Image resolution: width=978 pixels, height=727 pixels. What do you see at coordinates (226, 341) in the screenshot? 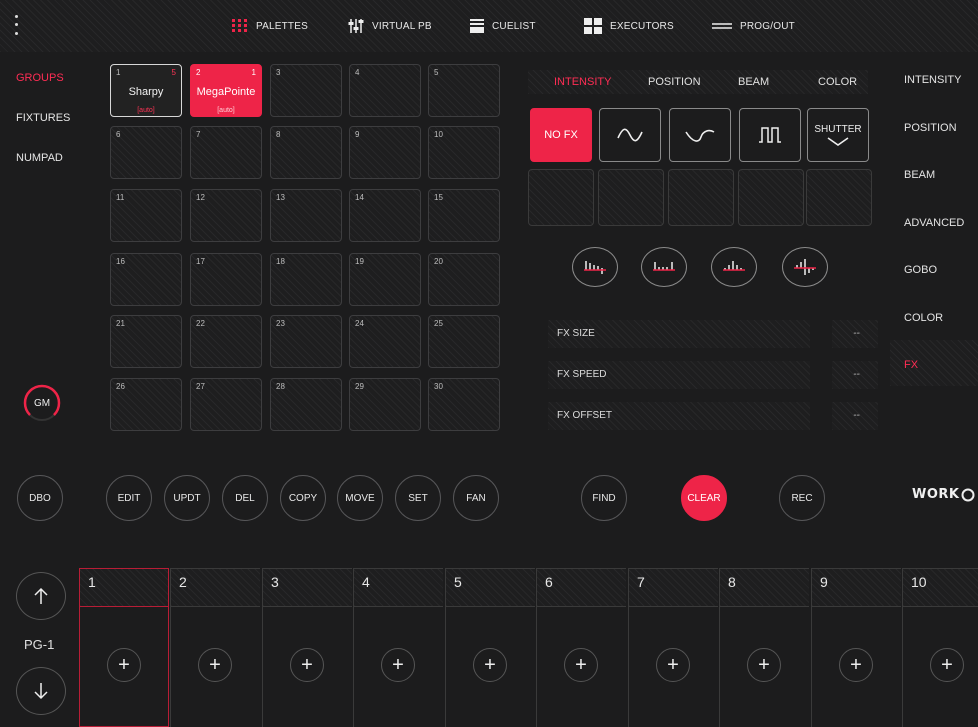
I see `group-cell: 22` at bounding box center [226, 341].